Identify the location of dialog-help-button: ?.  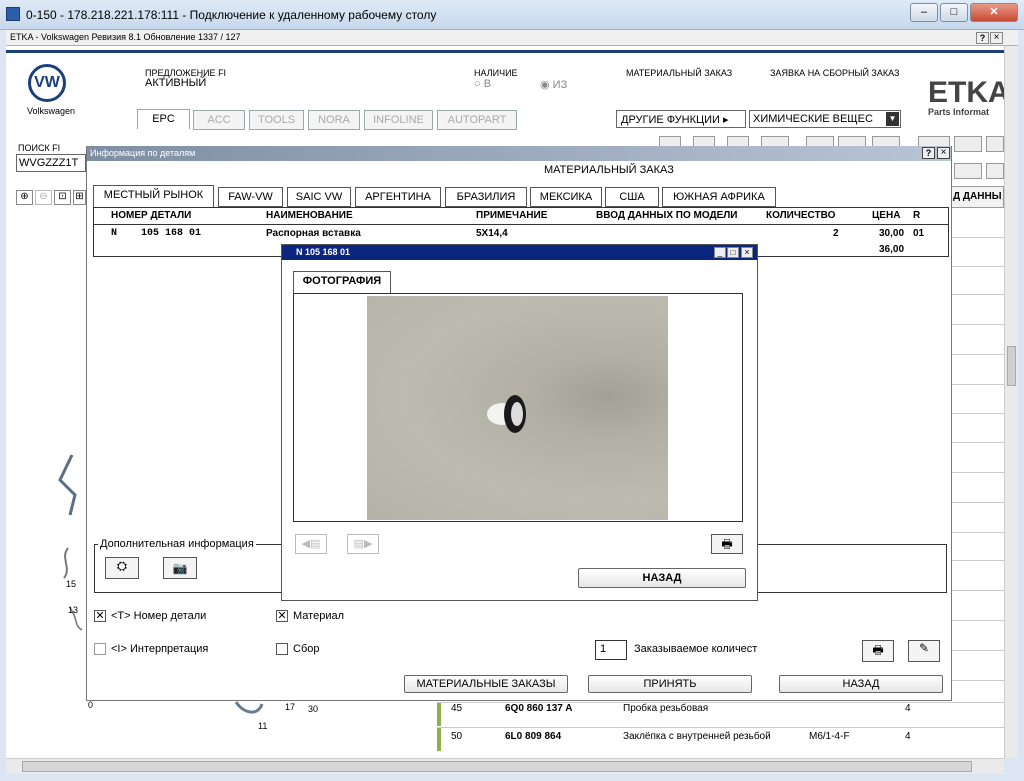
(928, 153).